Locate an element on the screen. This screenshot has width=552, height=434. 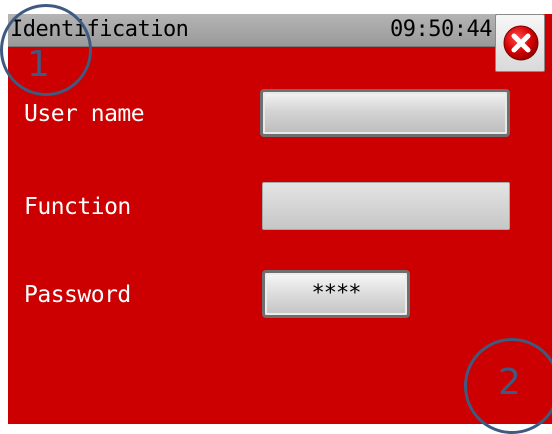
password-value: **** is located at coordinates (336, 293).